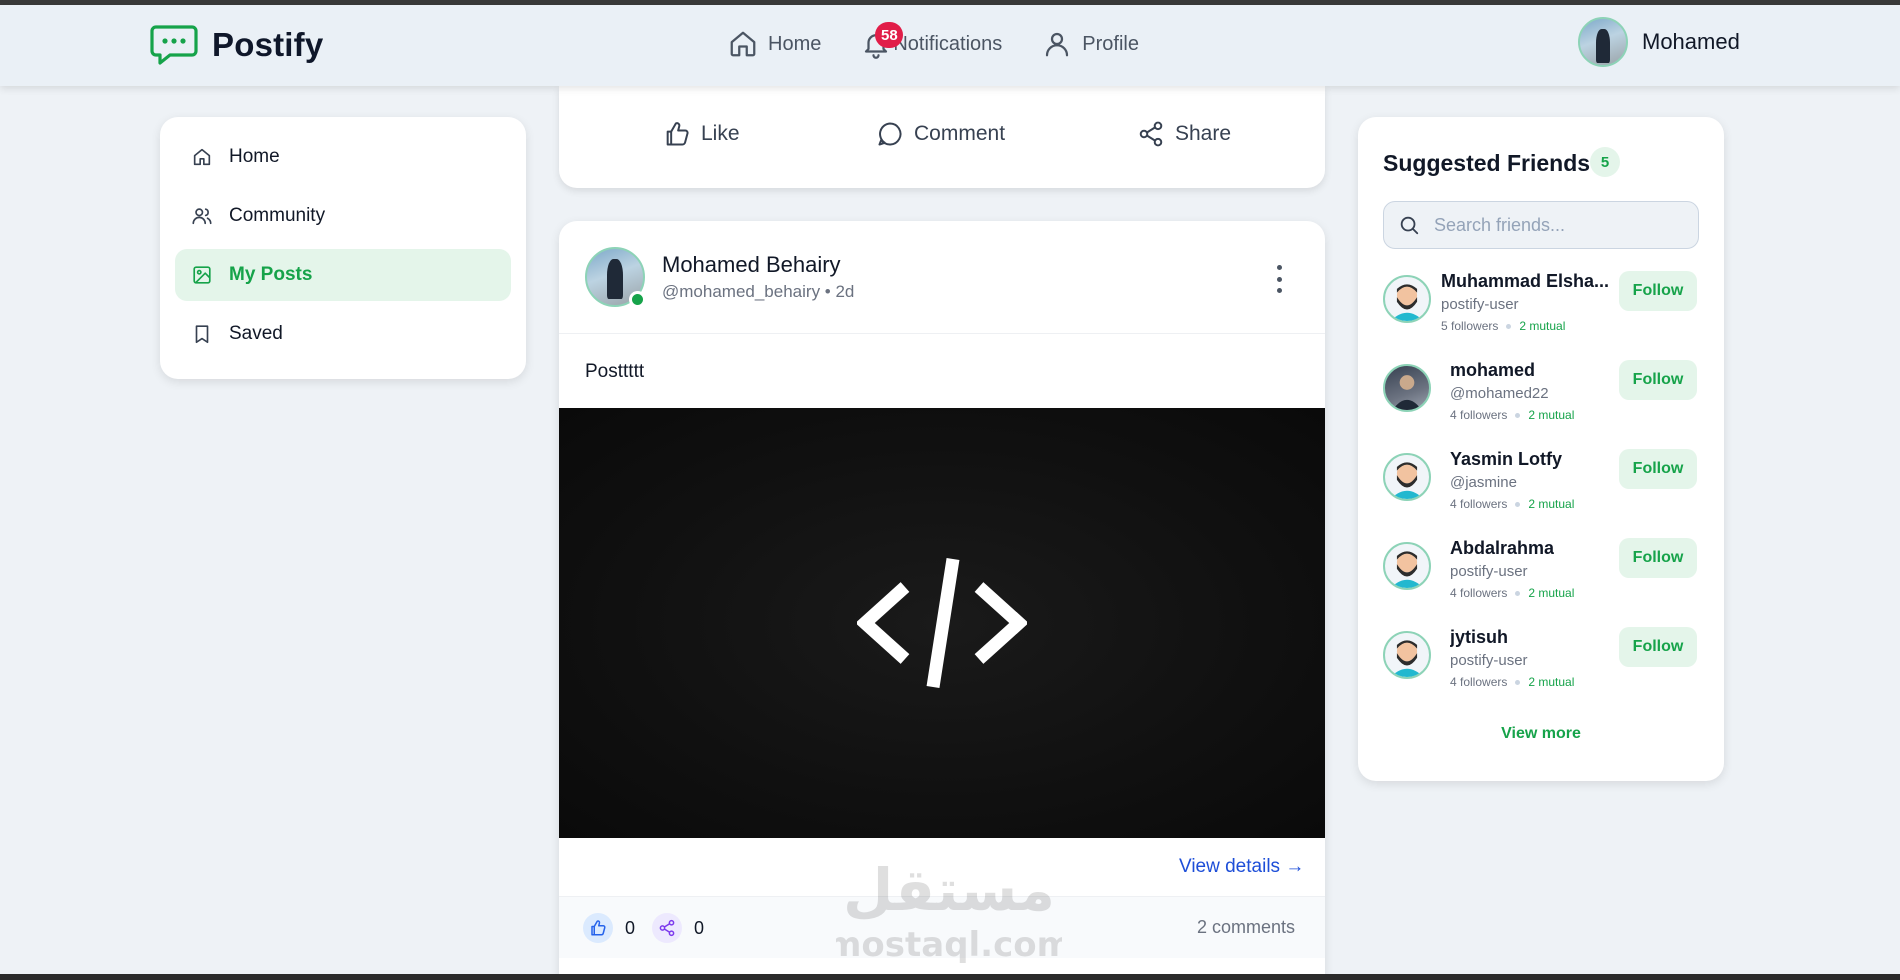  I want to click on post-author-name: Mohamed Behairy, so click(751, 265).